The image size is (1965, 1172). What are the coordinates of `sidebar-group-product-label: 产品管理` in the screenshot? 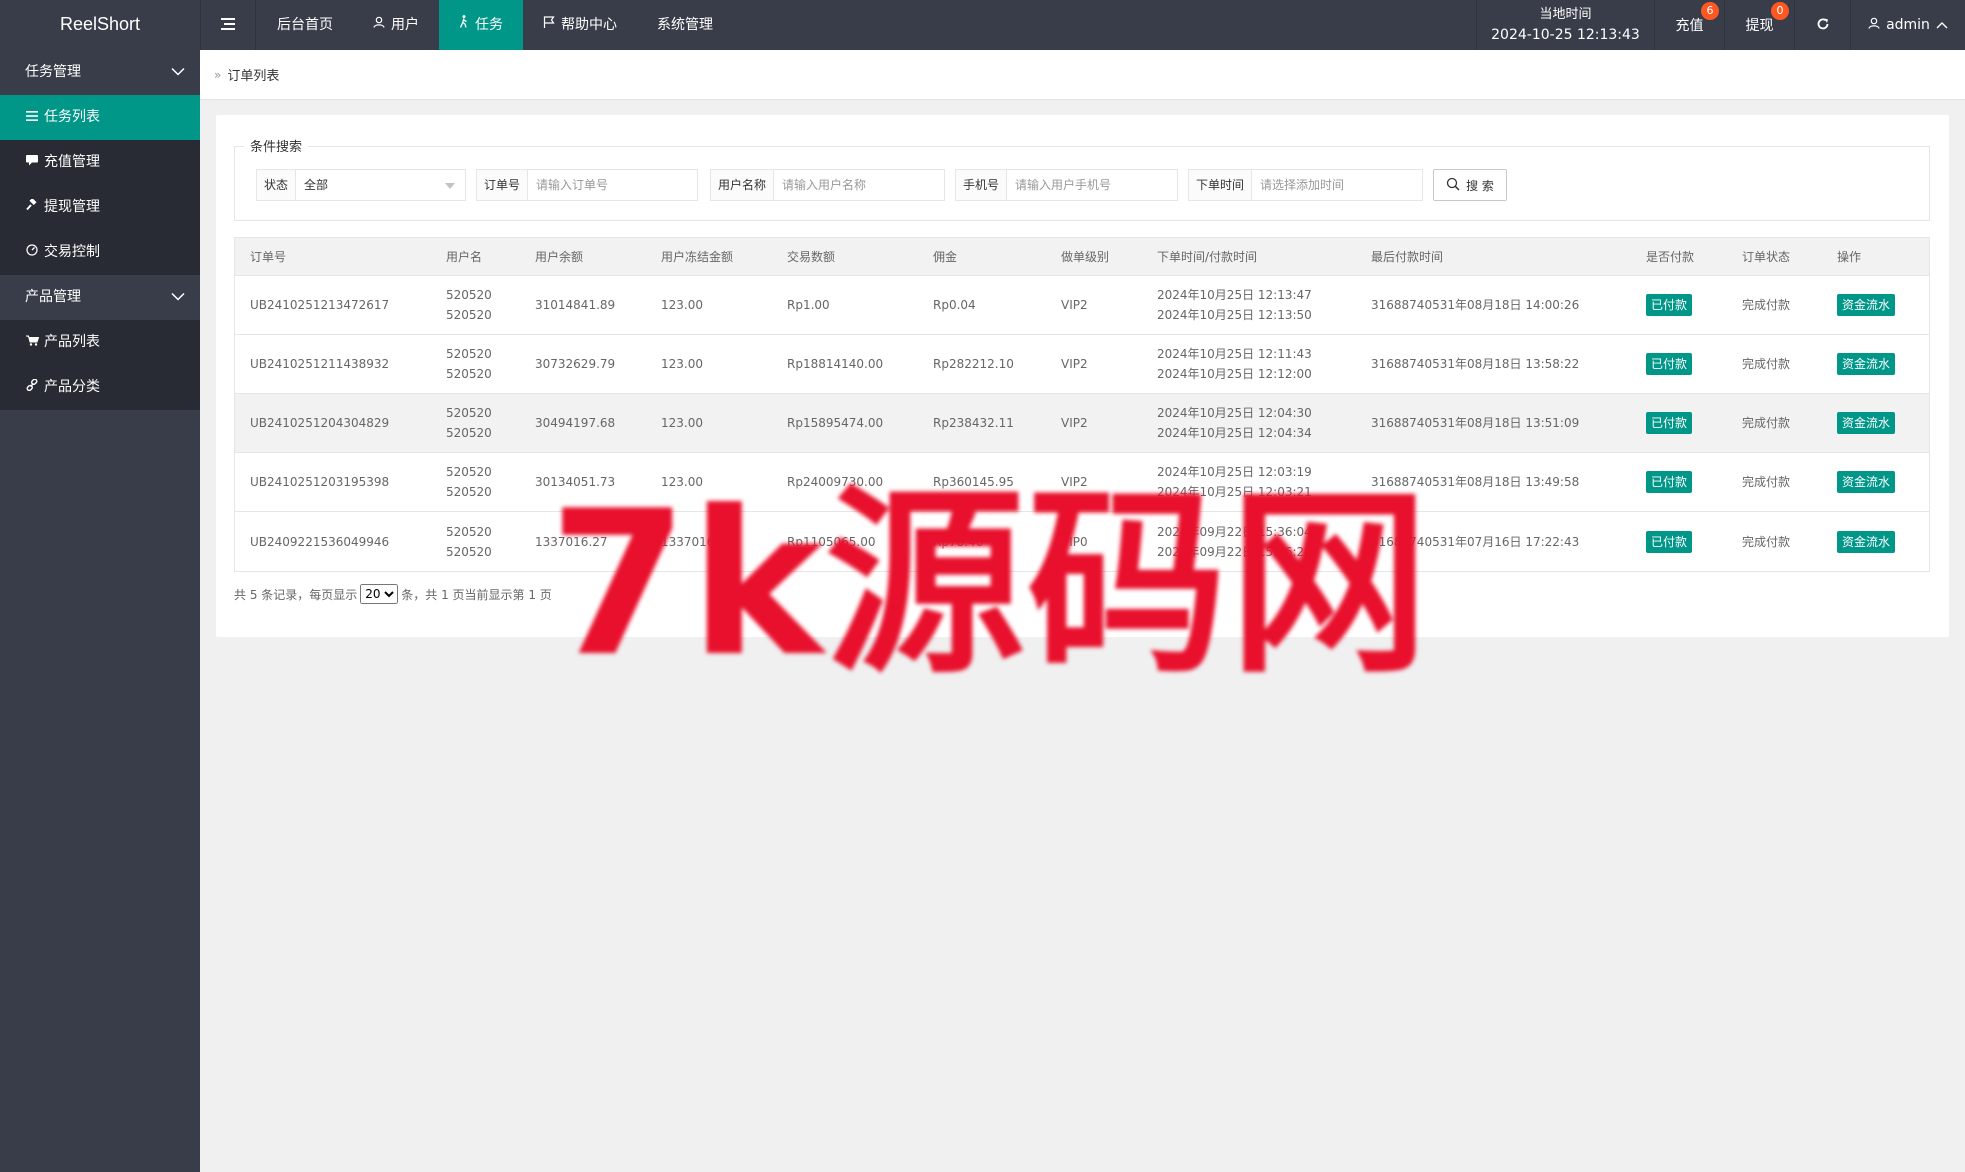 It's located at (53, 297).